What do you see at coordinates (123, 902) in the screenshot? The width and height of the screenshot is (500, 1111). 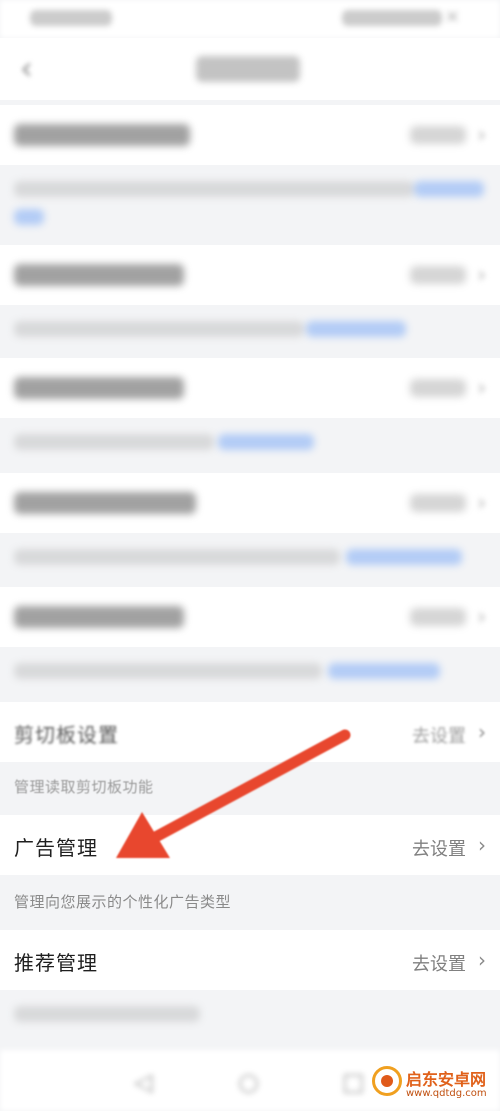 I see `row-description: 管理向您展示的个性化广告类型` at bounding box center [123, 902].